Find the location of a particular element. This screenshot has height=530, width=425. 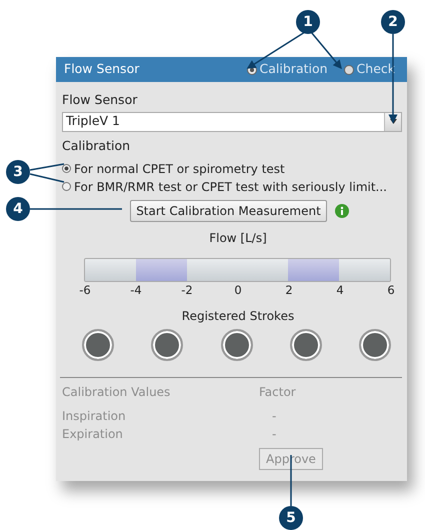

section-label: Registered Strokes is located at coordinates (238, 316).